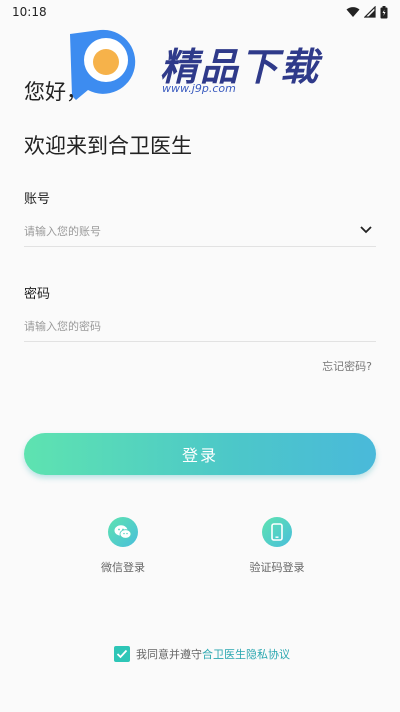 The height and width of the screenshot is (712, 400). I want to click on password-field-container, so click(200, 327).